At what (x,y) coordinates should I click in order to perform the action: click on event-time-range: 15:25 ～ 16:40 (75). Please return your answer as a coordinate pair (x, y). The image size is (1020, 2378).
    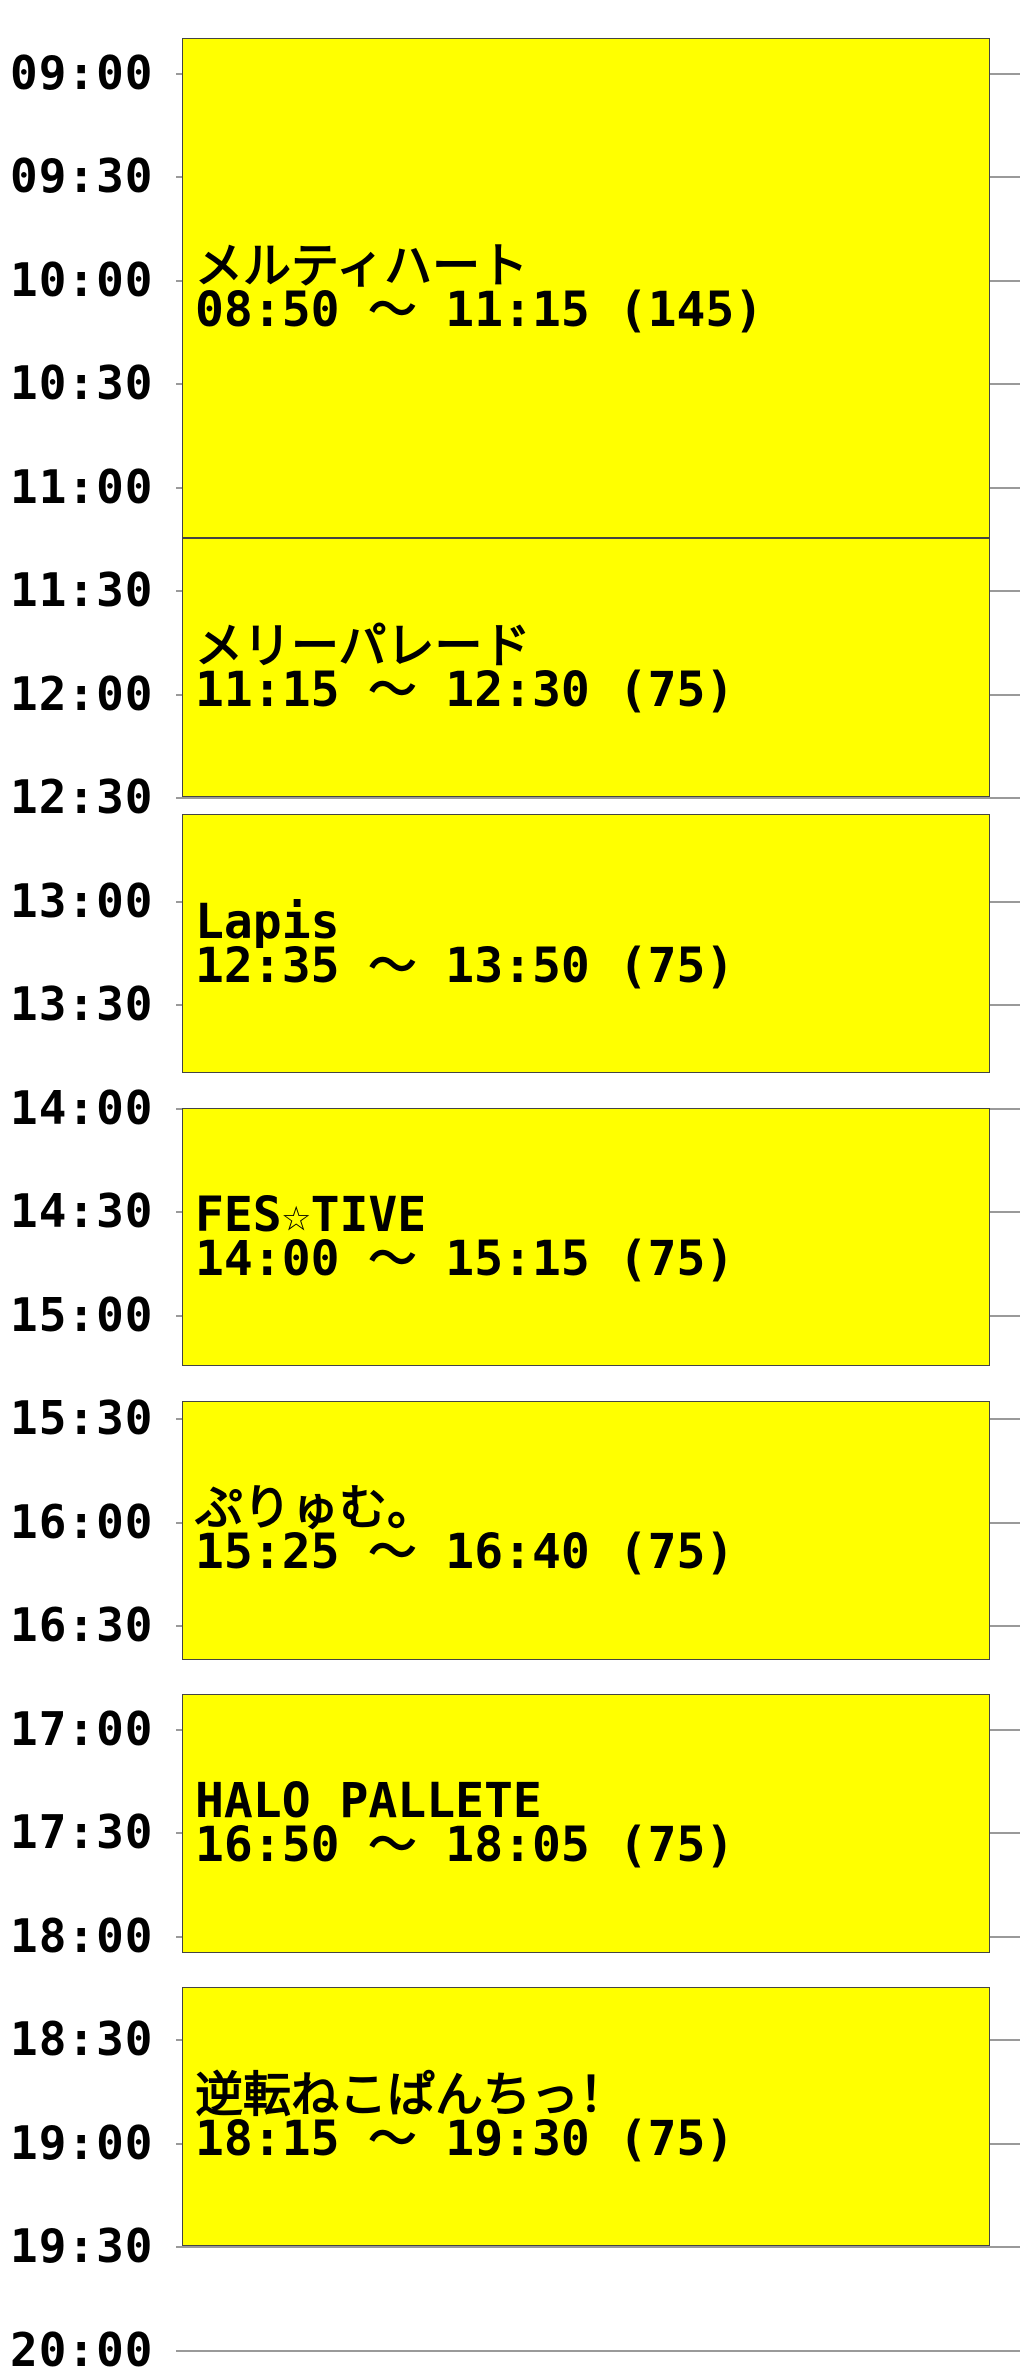
    Looking at the image, I should click on (465, 1552).